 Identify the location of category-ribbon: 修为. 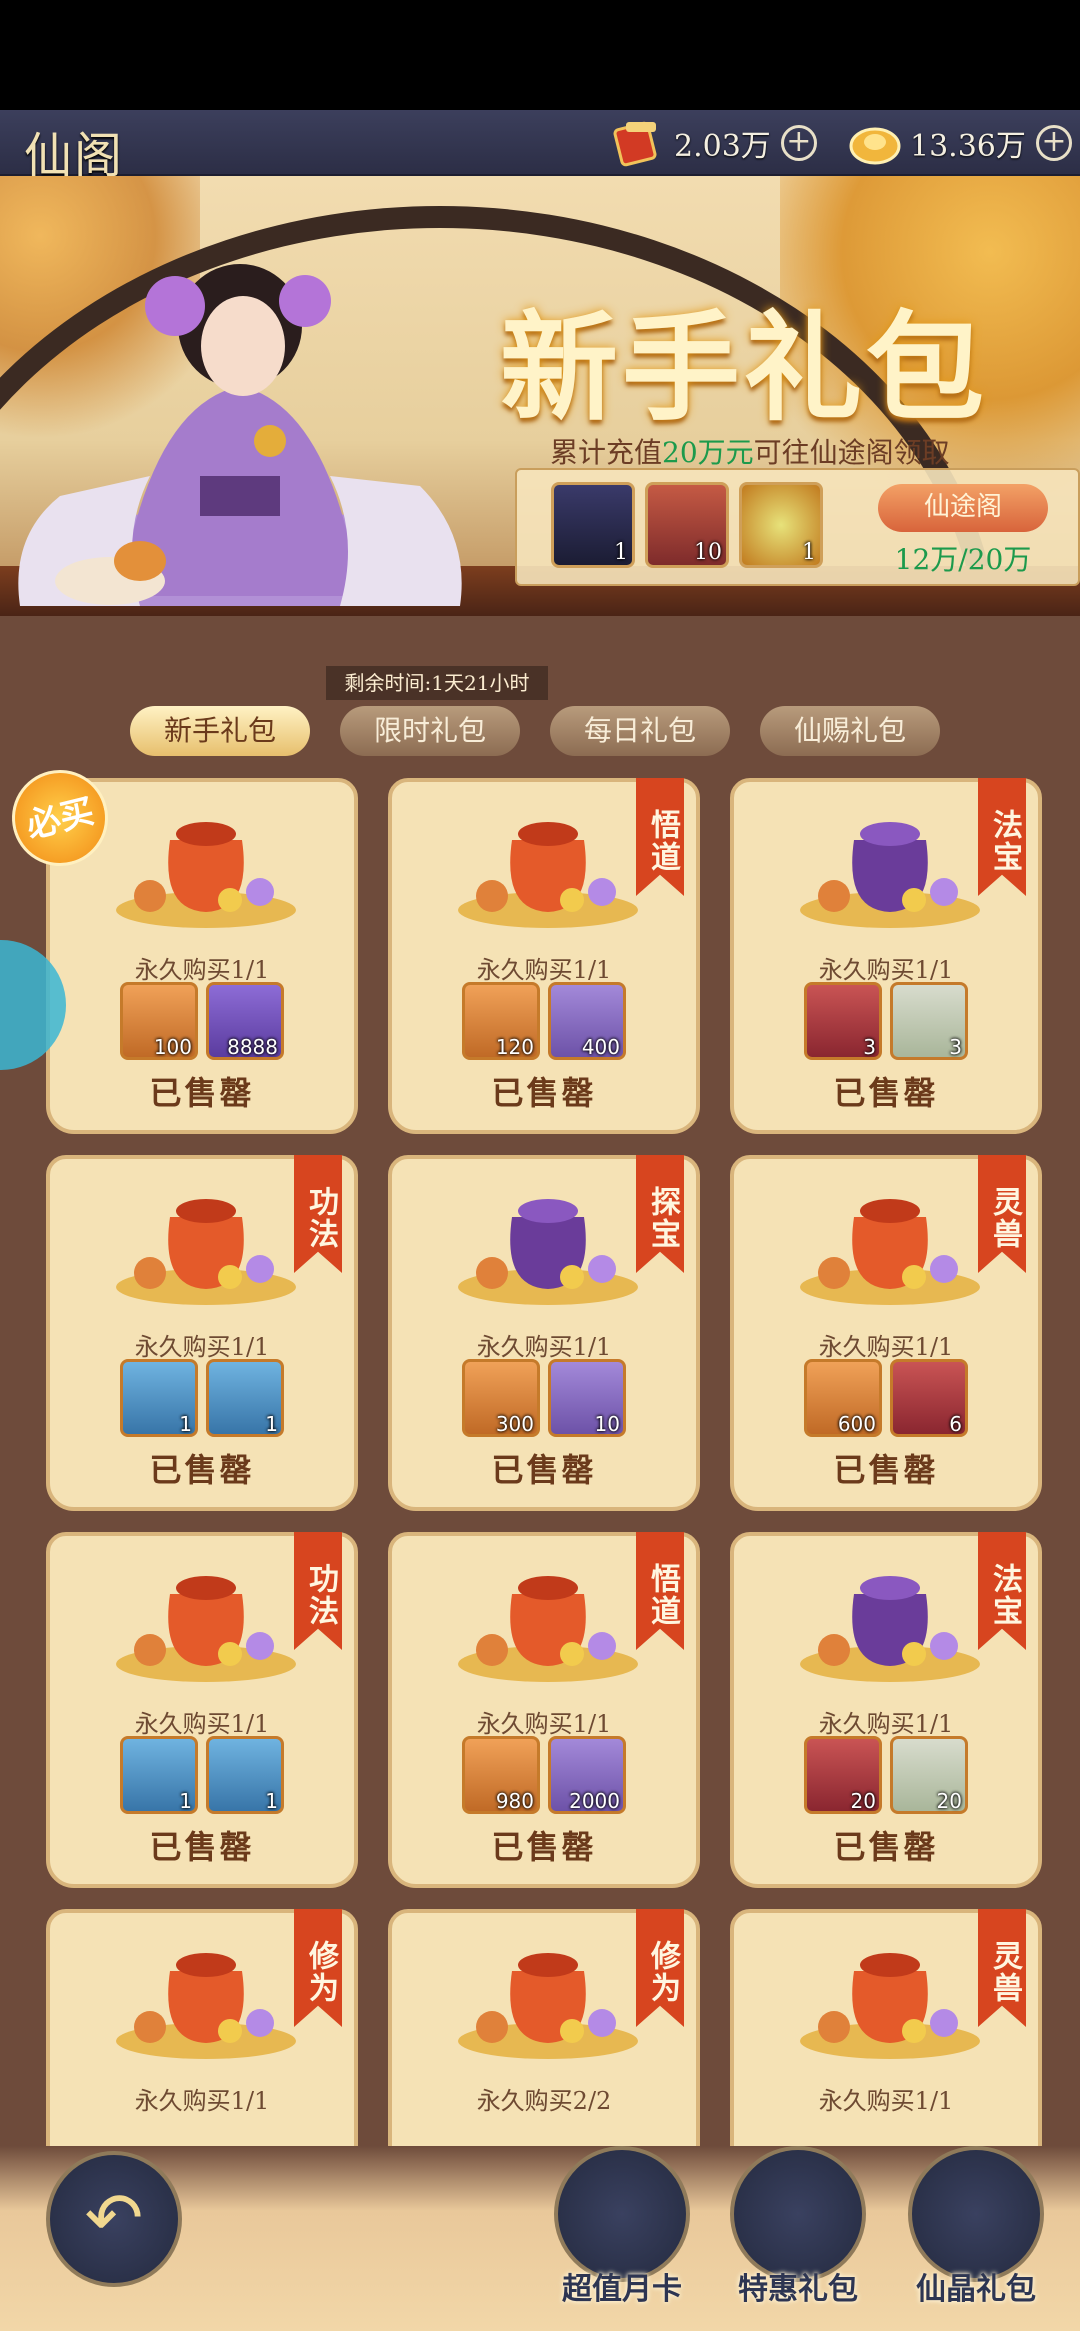
(660, 1968).